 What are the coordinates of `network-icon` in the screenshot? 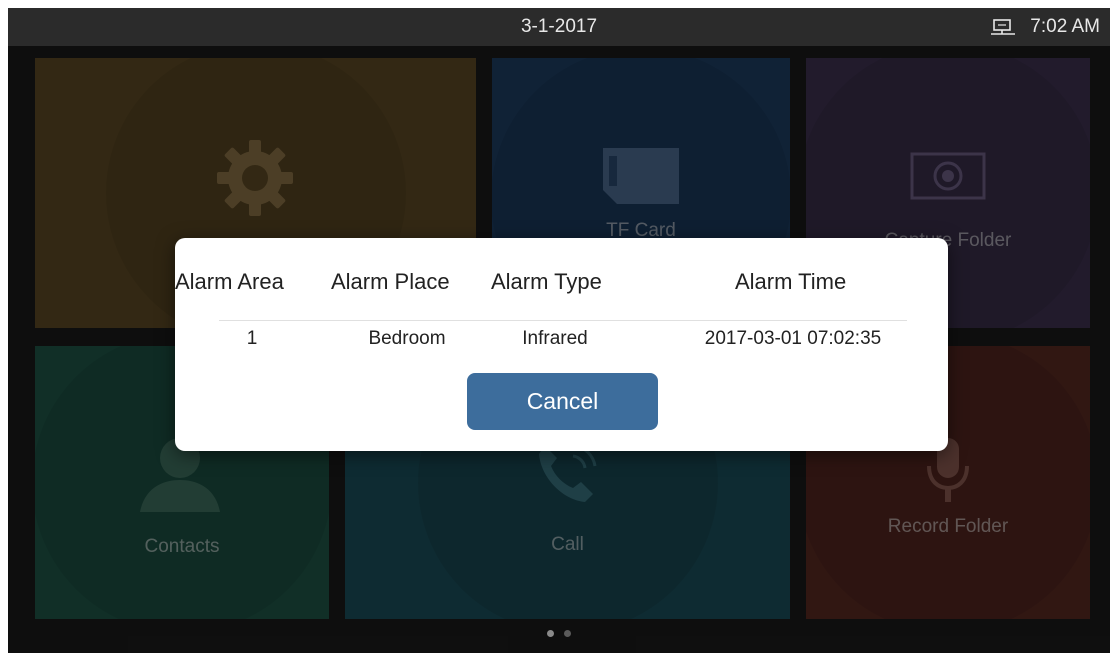 It's located at (1003, 27).